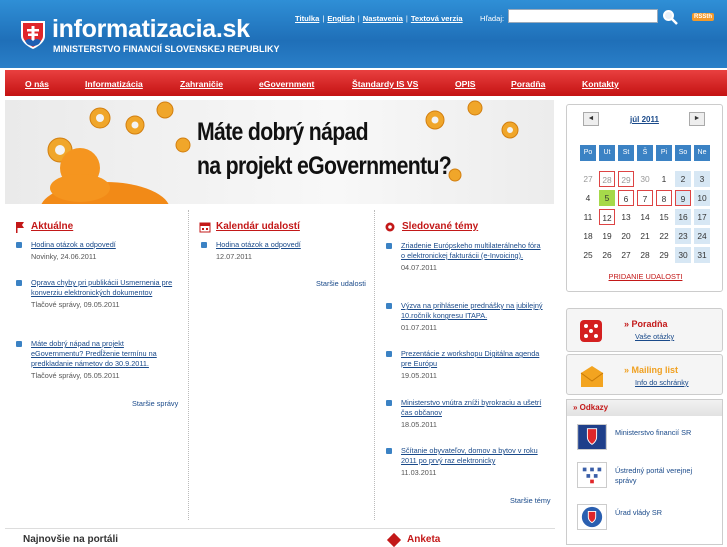 The height and width of the screenshot is (547, 727). What do you see at coordinates (205, 227) in the screenshot?
I see `calendar-icon` at bounding box center [205, 227].